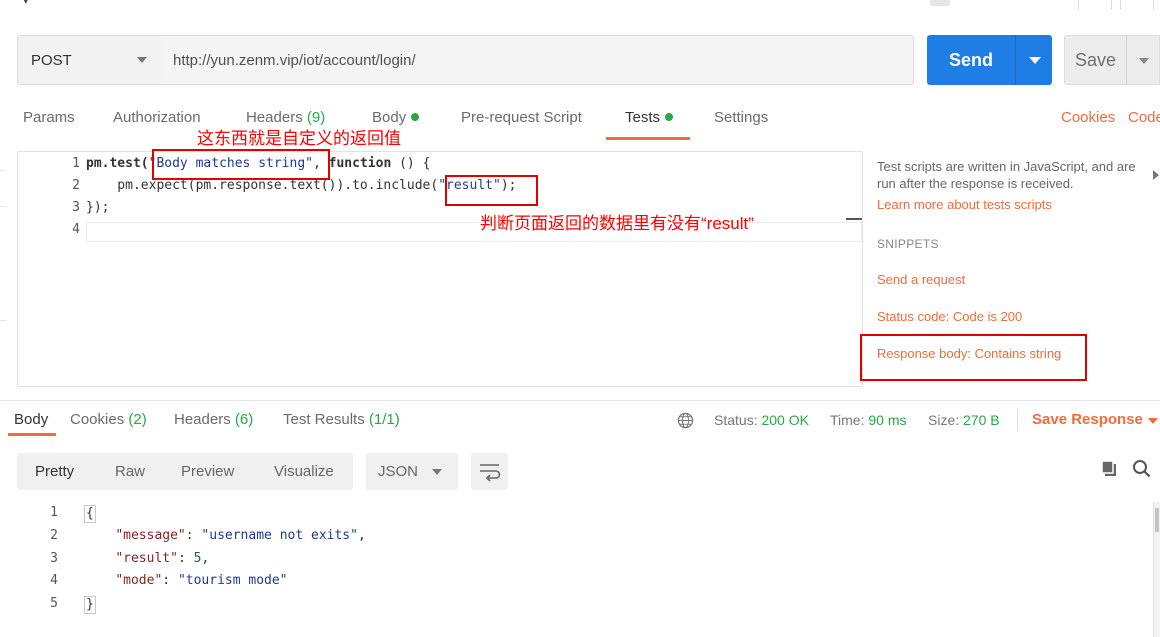 This screenshot has height=637, width=1160. Describe the element at coordinates (279, 535) in the screenshot. I see `json-string: "username not exits"` at that location.